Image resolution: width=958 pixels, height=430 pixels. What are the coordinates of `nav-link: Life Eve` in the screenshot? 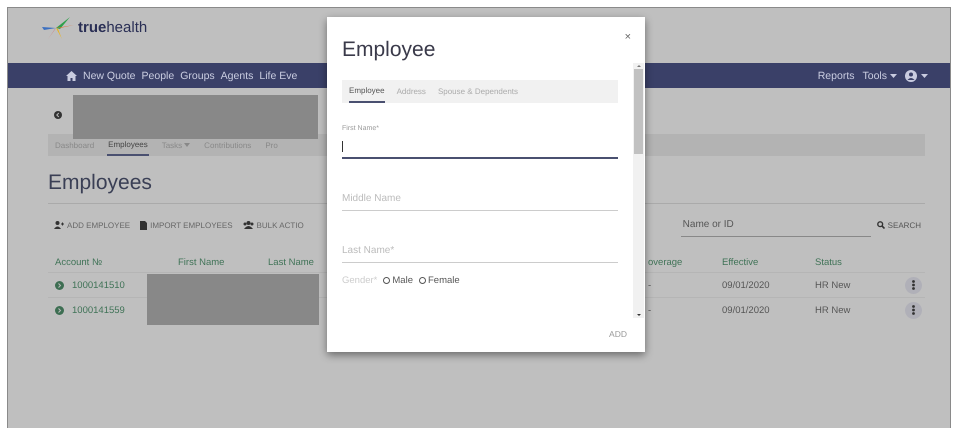 It's located at (278, 76).